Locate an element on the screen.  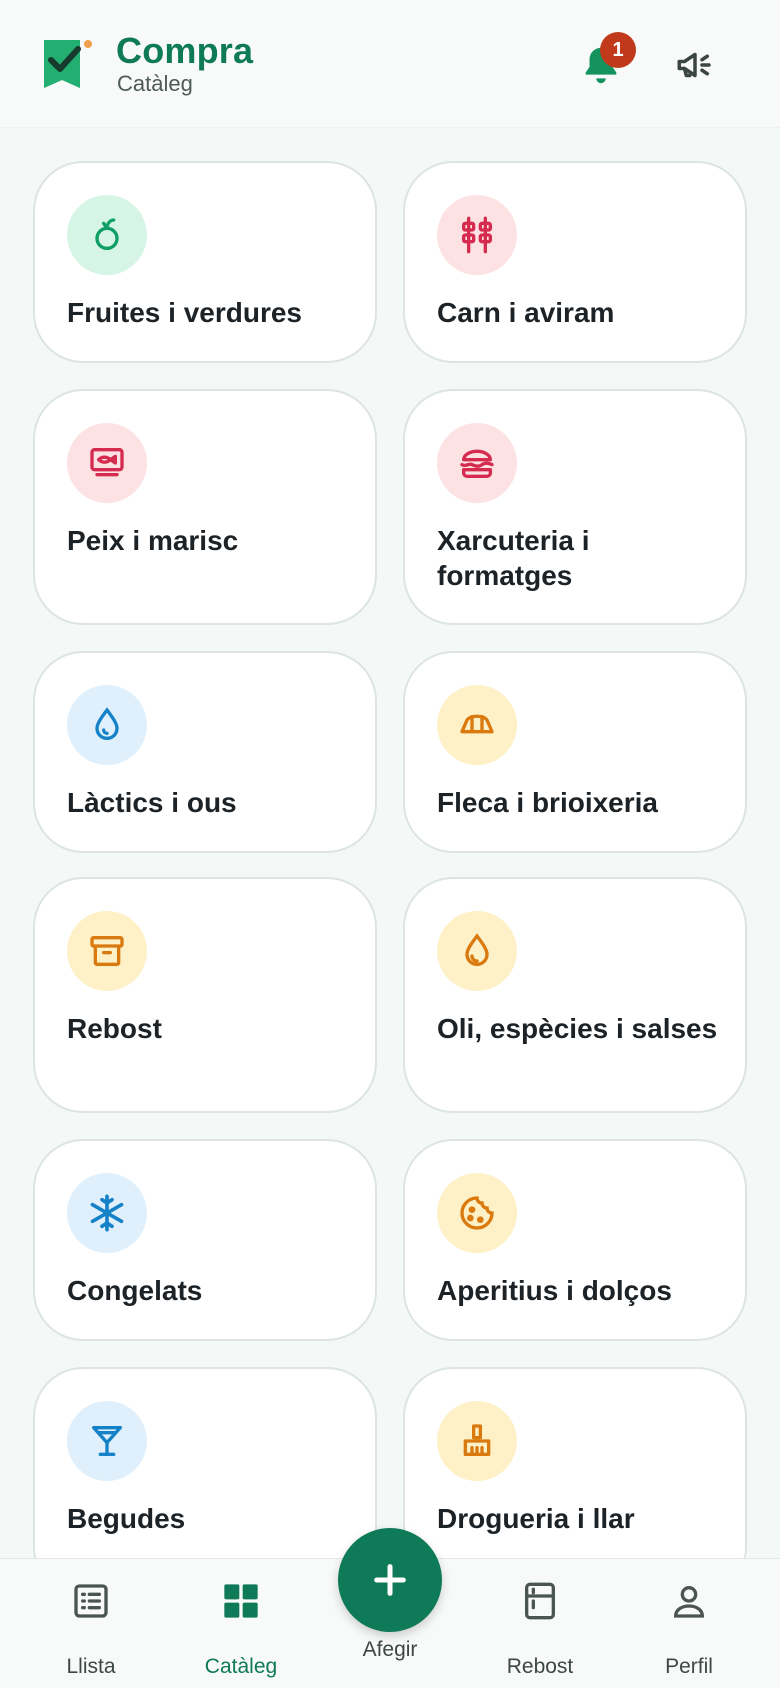
announcements-megaphone-icon is located at coordinates (695, 65).